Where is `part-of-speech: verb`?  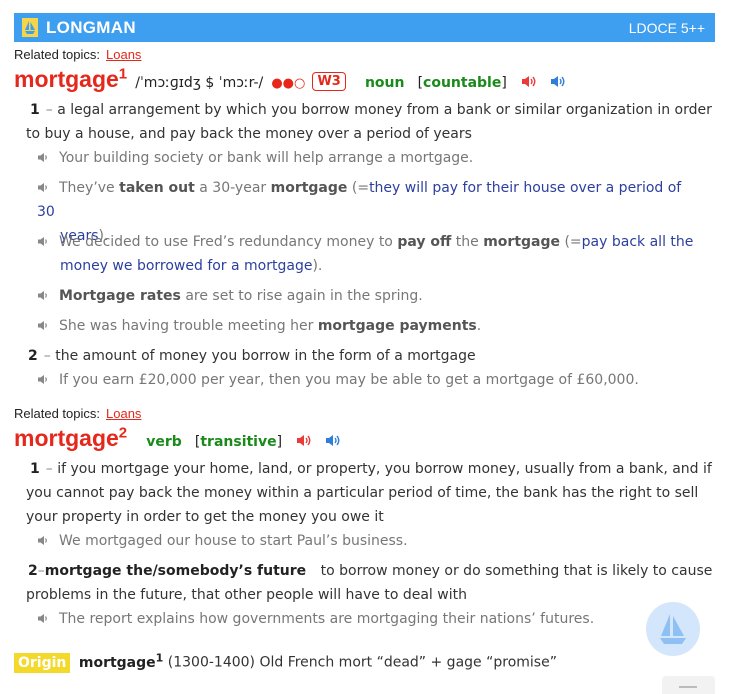
part-of-speech: verb is located at coordinates (164, 442).